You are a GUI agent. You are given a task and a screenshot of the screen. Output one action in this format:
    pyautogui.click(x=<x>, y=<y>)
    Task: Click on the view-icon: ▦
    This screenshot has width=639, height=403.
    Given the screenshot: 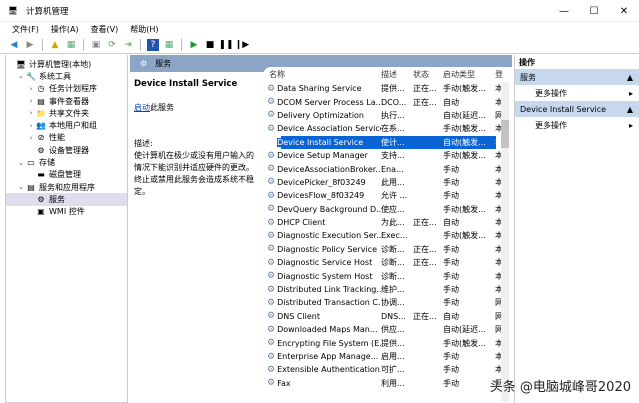 What is the action you would take?
    pyautogui.click(x=169, y=45)
    